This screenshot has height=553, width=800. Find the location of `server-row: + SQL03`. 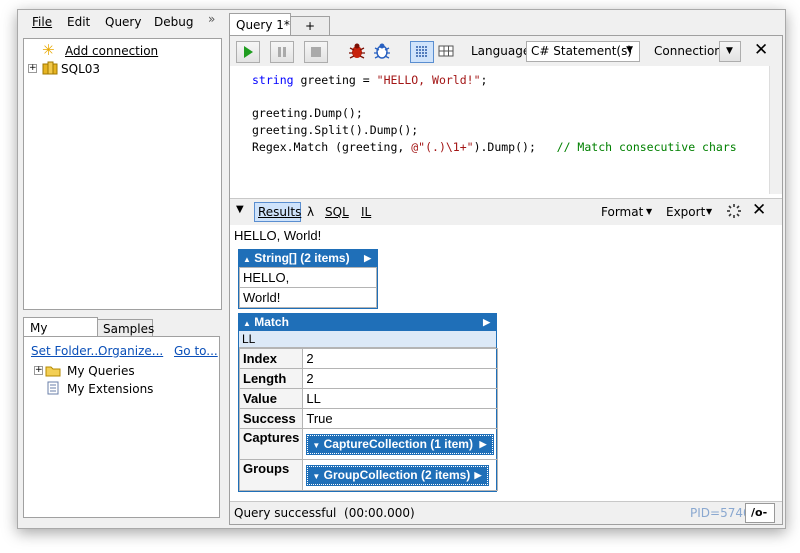

server-row: + SQL03 is located at coordinates (108, 69).